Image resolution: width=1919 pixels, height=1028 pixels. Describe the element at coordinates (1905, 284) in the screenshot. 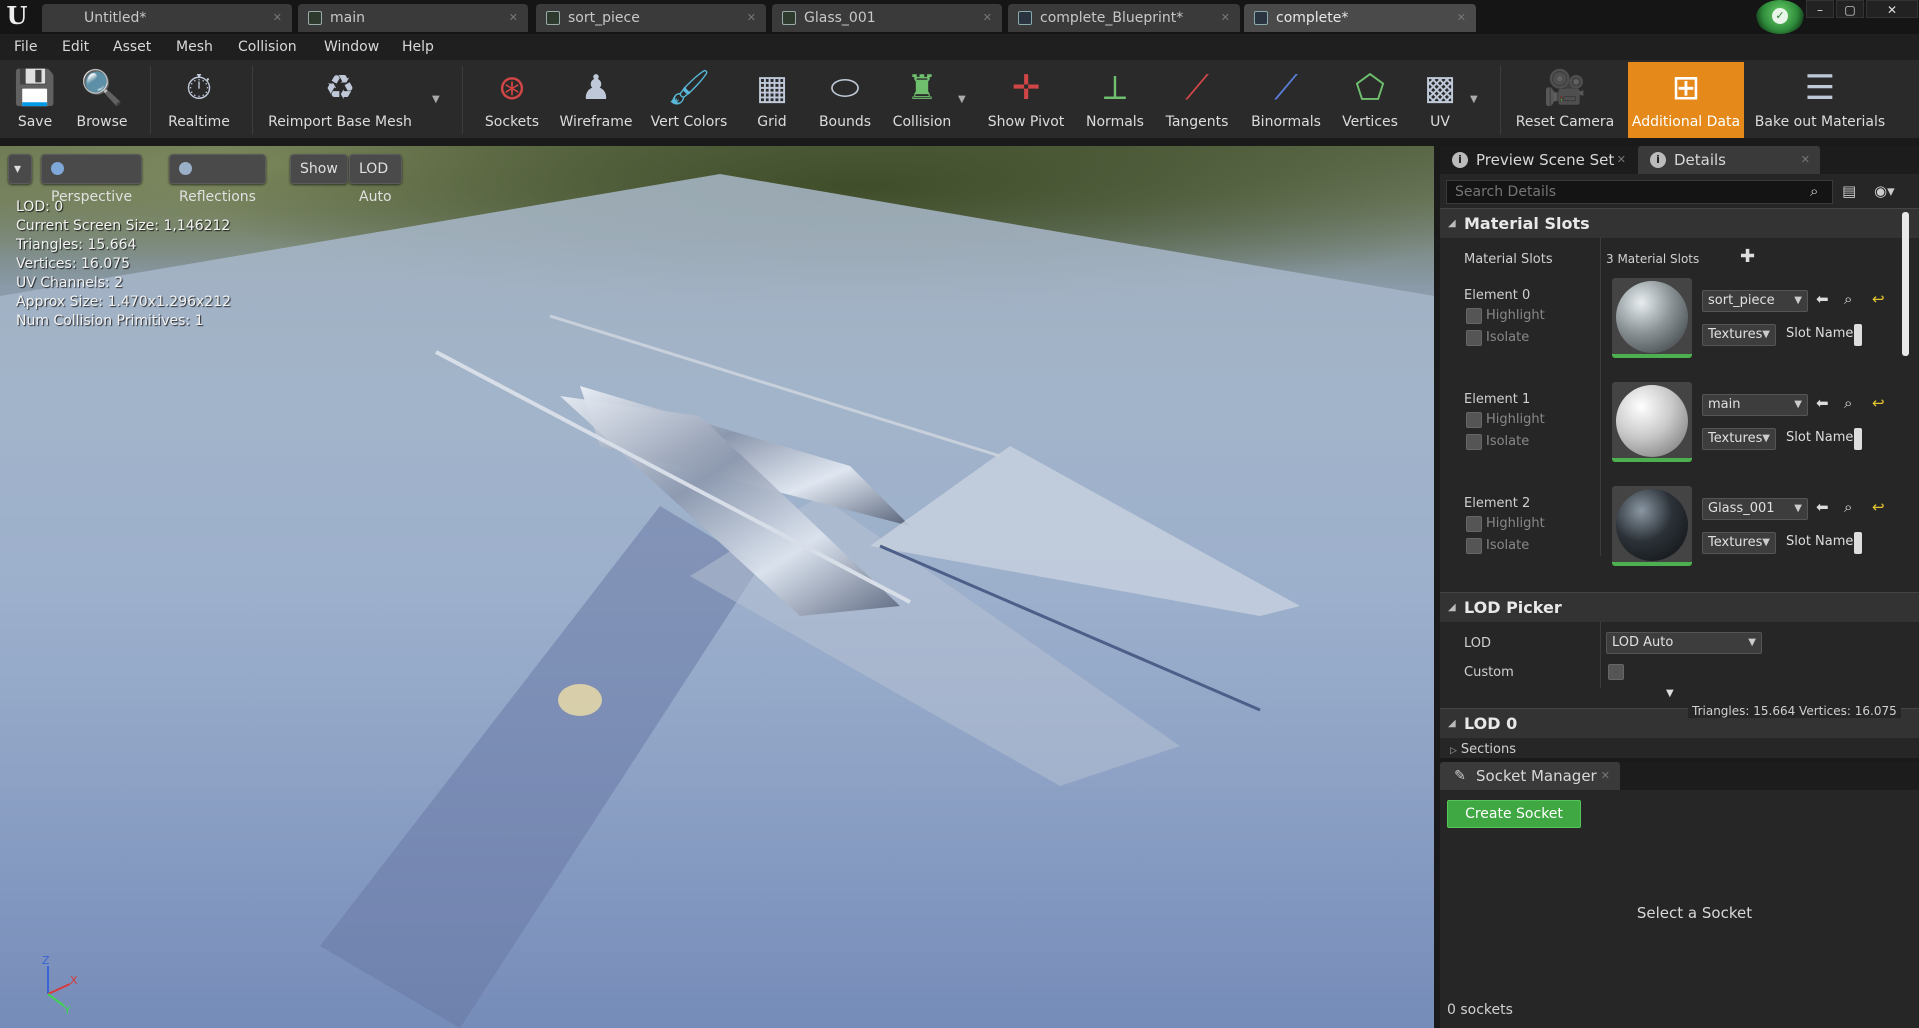

I see `details-scrollbar` at that location.